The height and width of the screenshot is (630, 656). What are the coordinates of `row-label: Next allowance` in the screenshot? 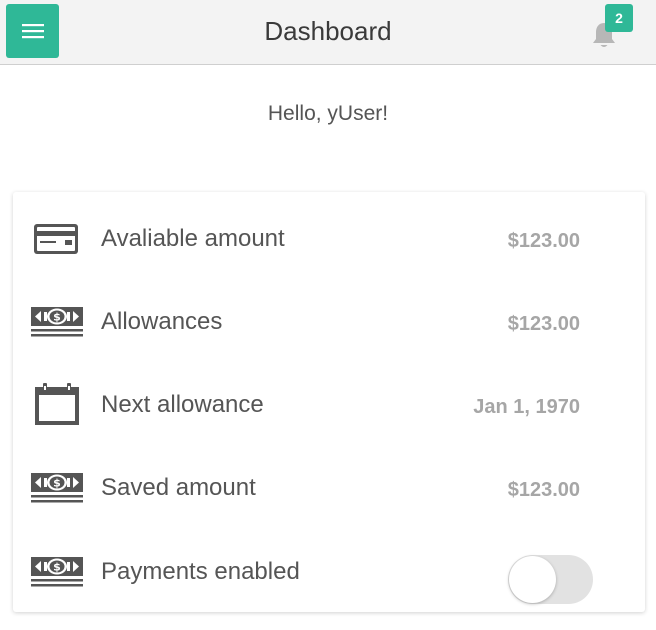 It's located at (182, 404).